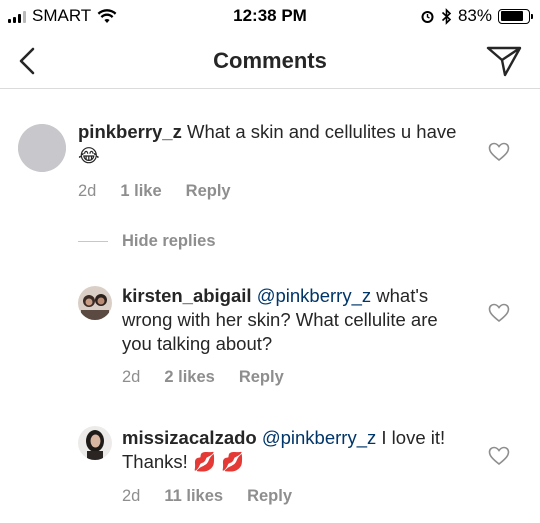 The width and height of the screenshot is (540, 523). I want to click on reply-username: missizacalzado, so click(189, 437).